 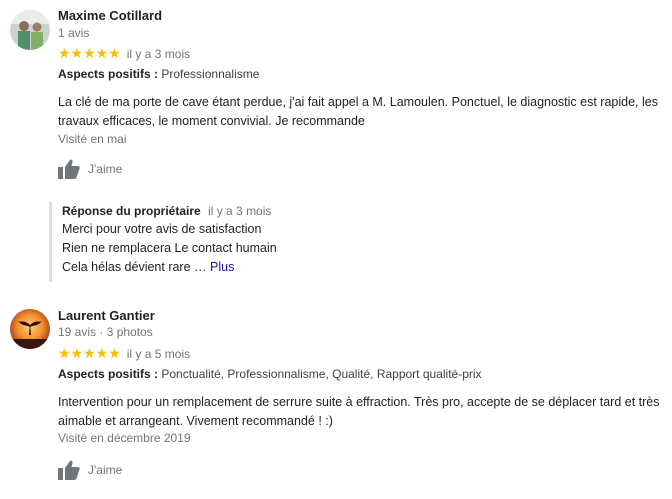 What do you see at coordinates (92, 139) in the screenshot?
I see `visited-date: Visité en mai` at bounding box center [92, 139].